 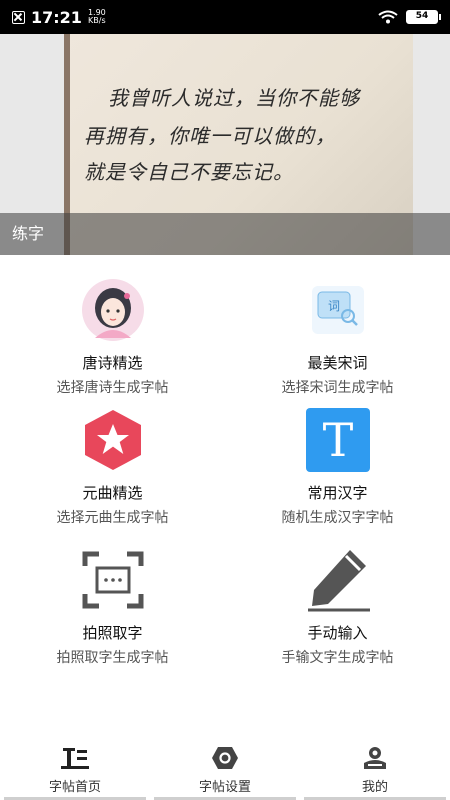 What do you see at coordinates (96, 16) in the screenshot?
I see `network-speed: 1.90 KB/s` at bounding box center [96, 16].